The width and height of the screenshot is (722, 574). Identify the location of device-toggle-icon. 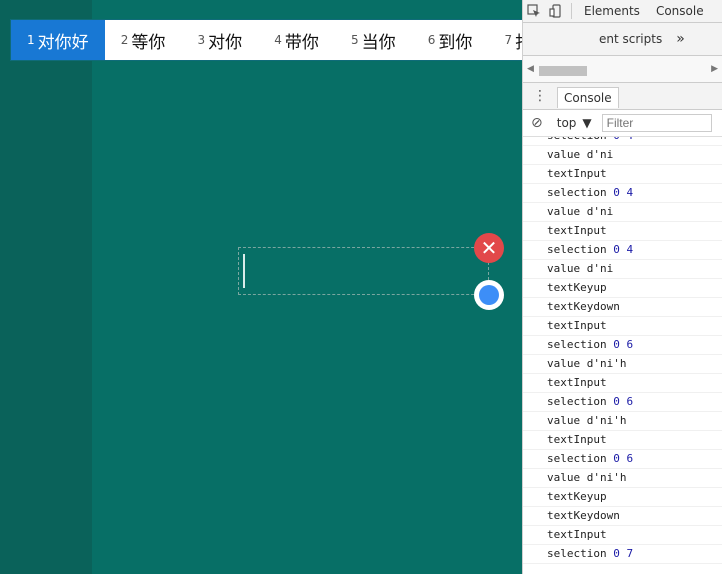
(556, 11).